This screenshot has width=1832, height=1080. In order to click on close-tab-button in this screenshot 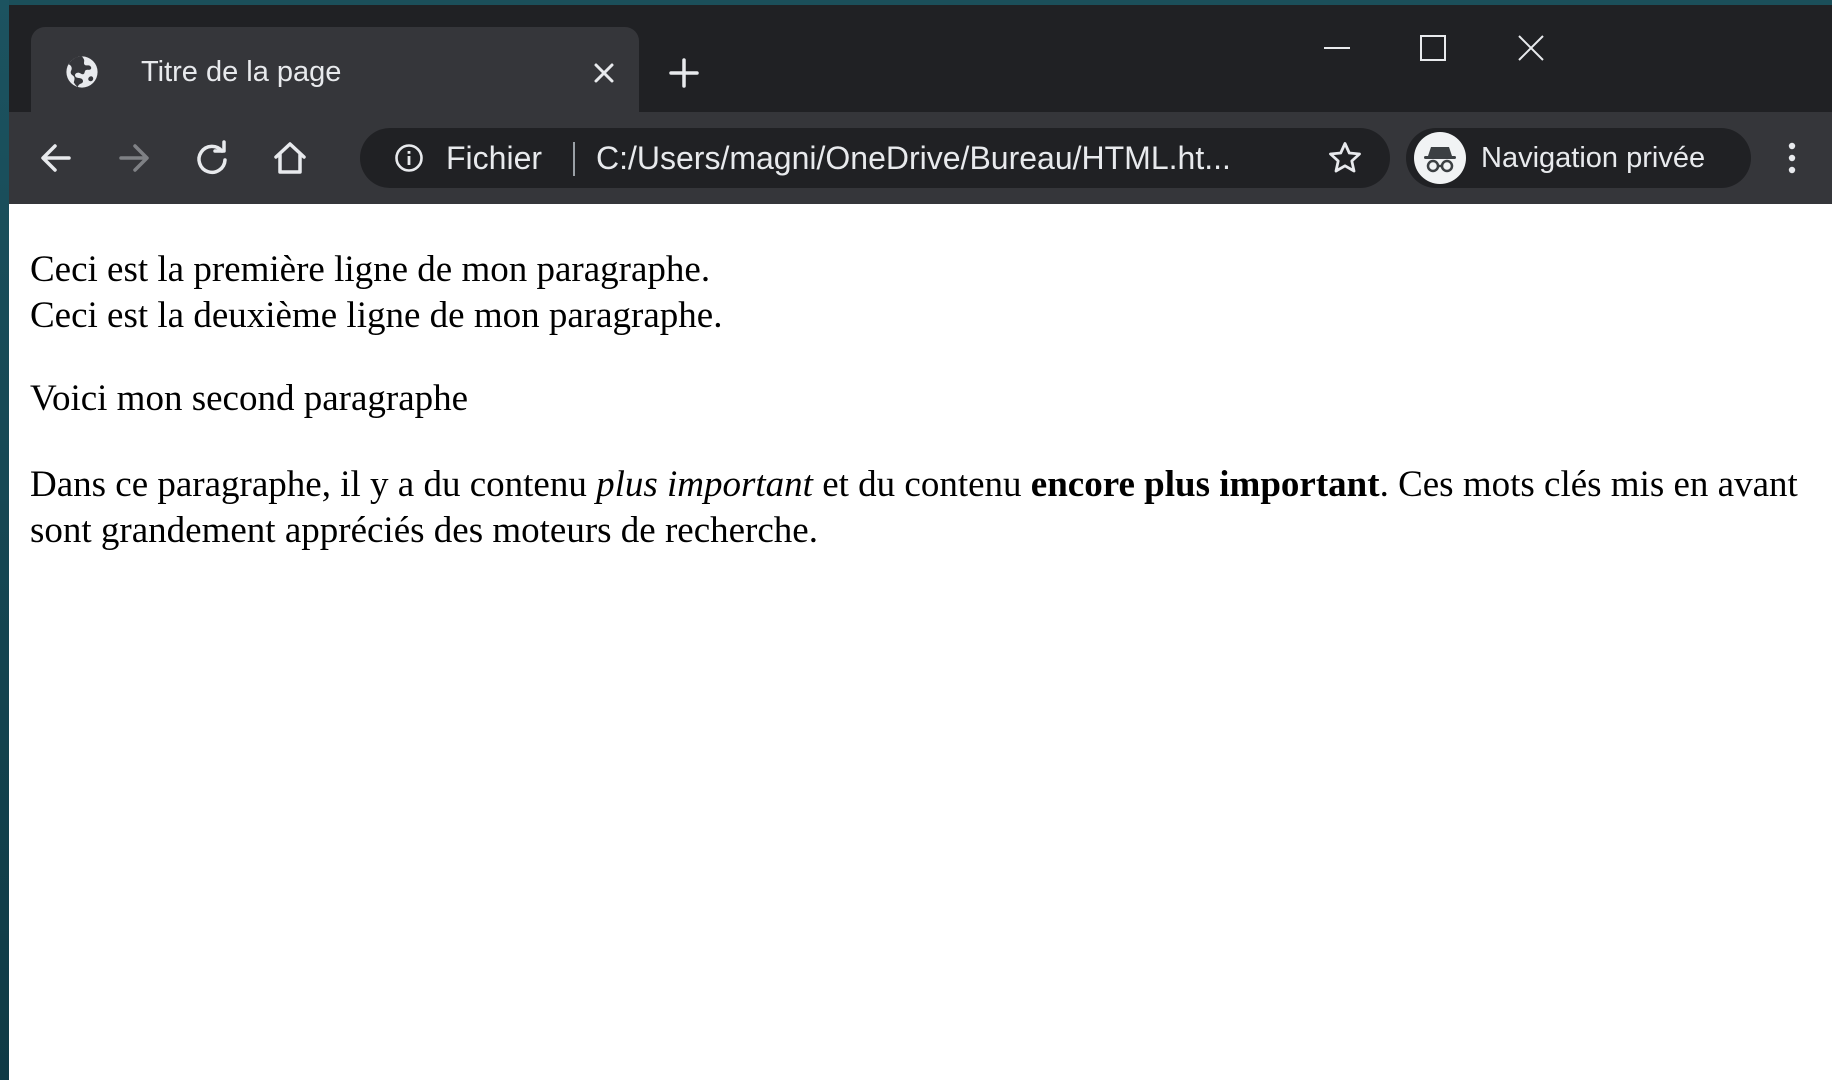, I will do `click(604, 73)`.